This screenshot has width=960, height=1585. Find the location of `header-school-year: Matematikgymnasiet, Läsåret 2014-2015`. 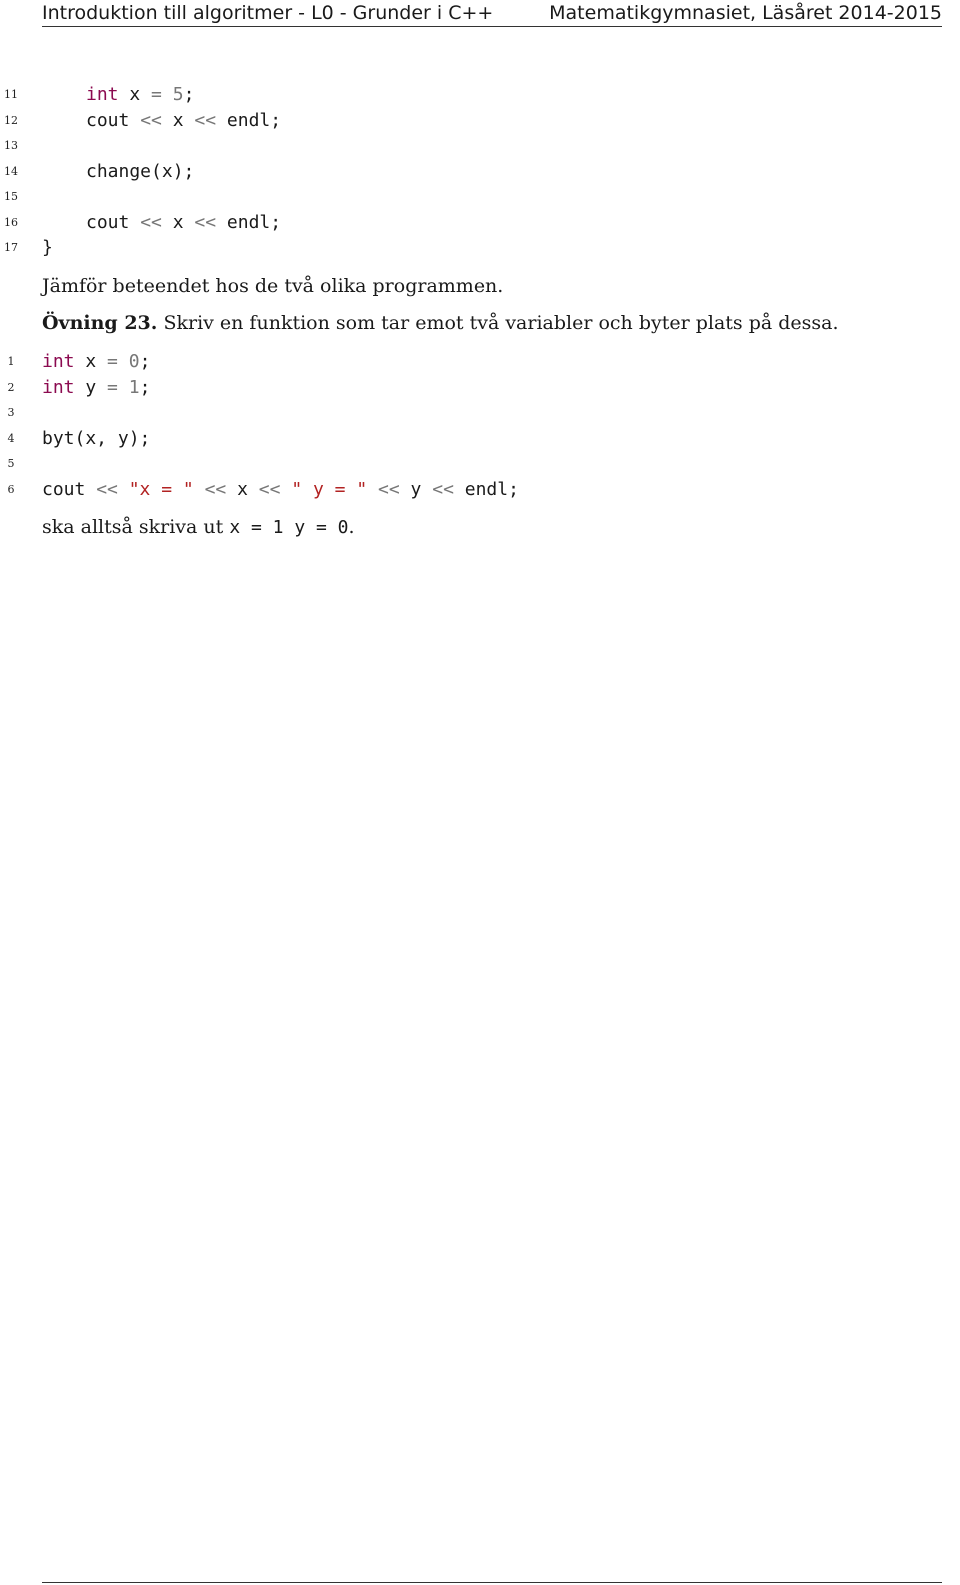

header-school-year: Matematikgymnasiet, Läsåret 2014-2015 is located at coordinates (745, 13).